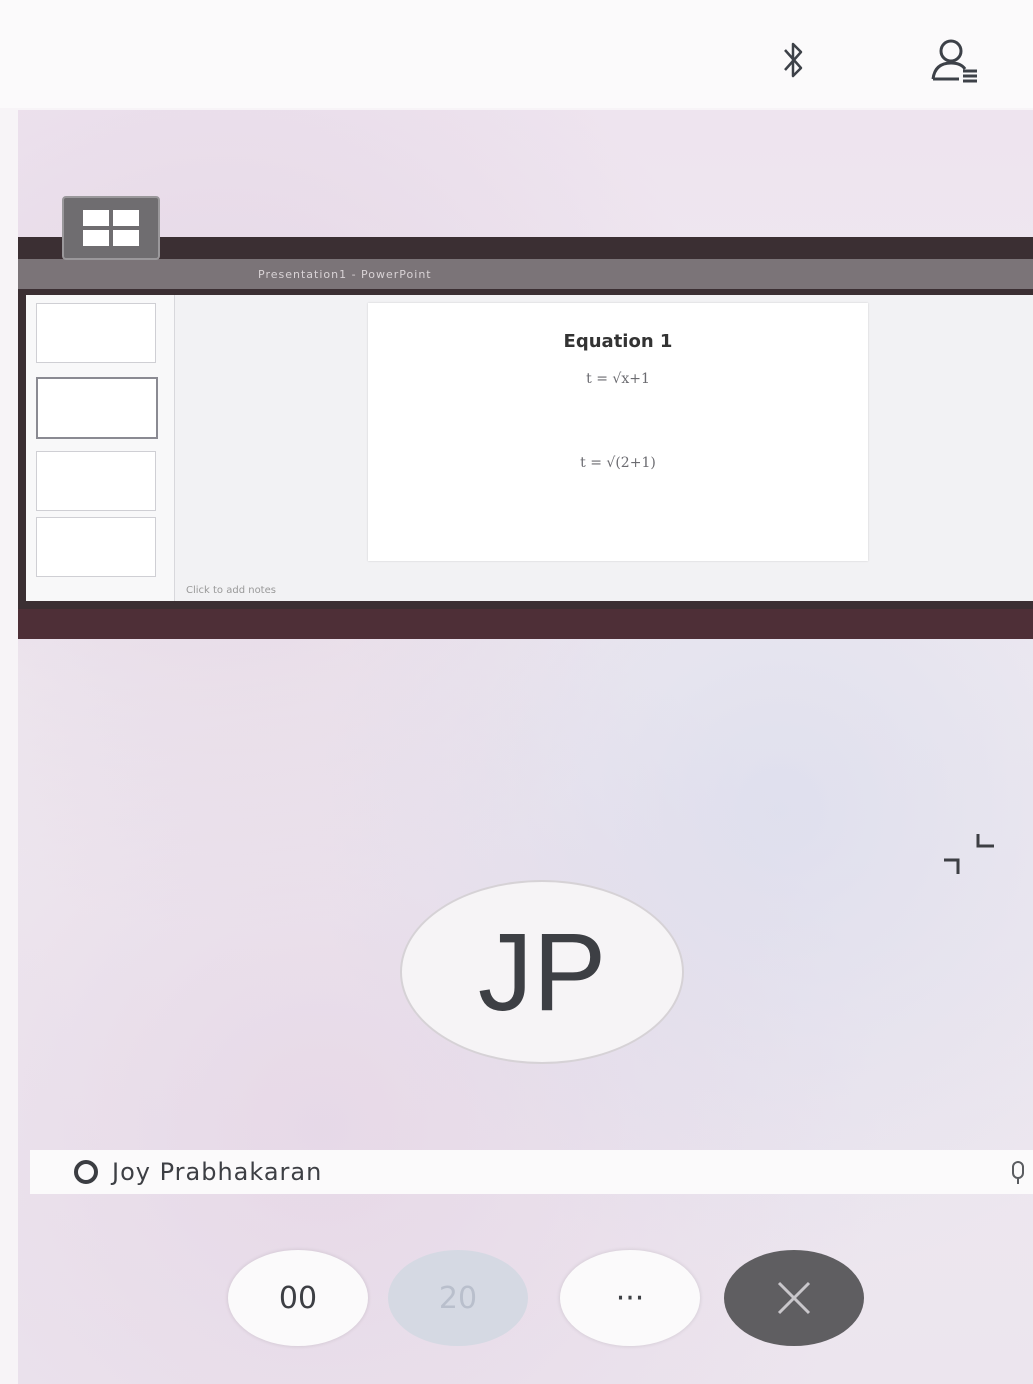 The image size is (1033, 1384). I want to click on microphone-icon, so click(1018, 1175).